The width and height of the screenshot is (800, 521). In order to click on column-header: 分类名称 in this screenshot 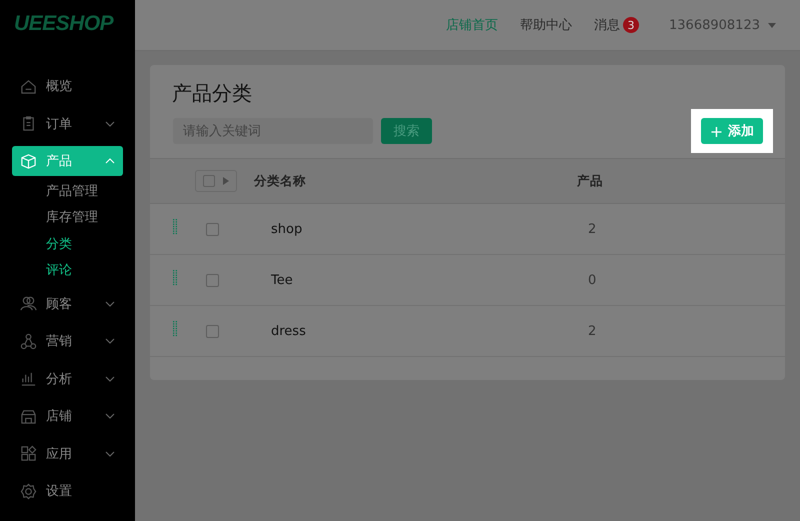, I will do `click(280, 181)`.